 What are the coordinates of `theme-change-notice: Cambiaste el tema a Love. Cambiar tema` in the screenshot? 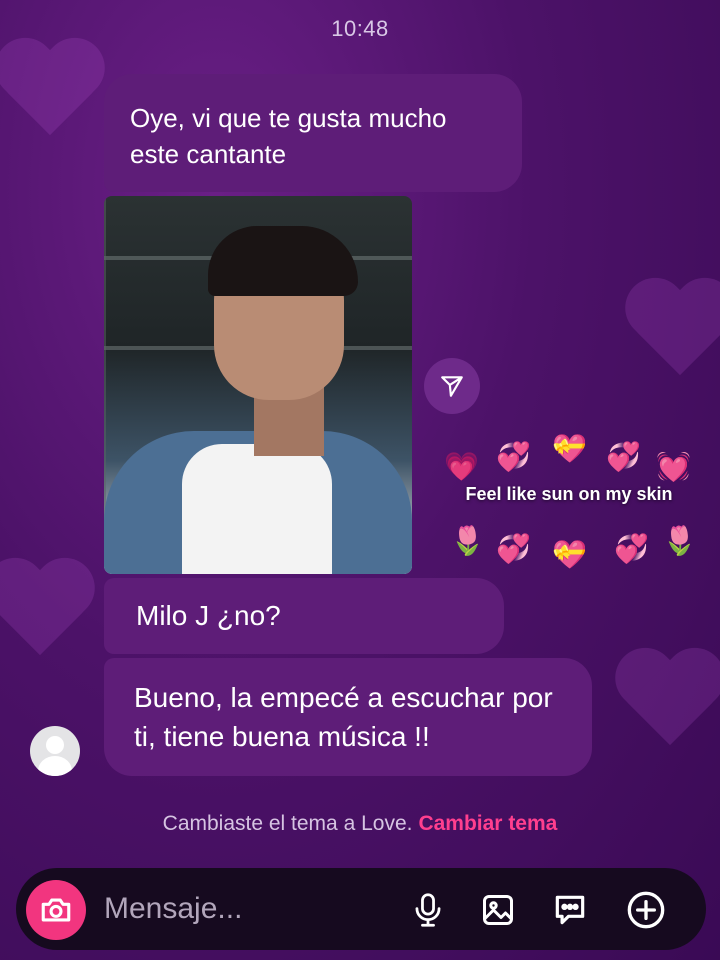 It's located at (360, 824).